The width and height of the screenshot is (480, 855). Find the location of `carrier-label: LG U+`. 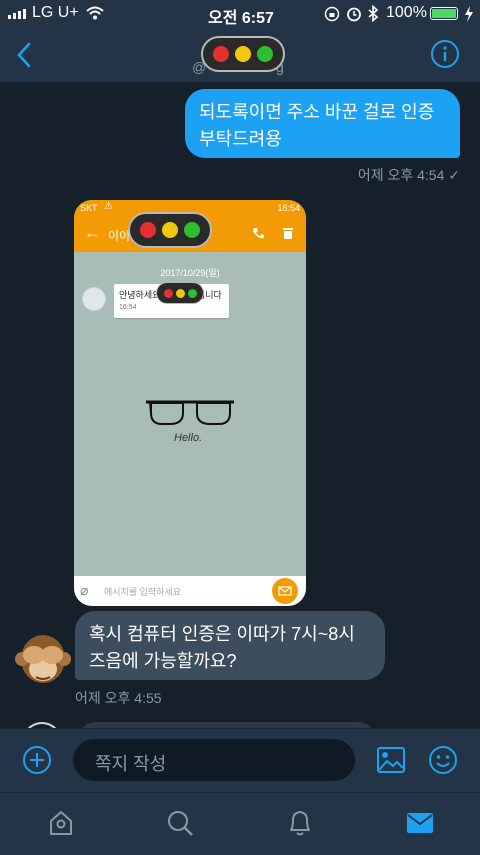

carrier-label: LG U+ is located at coordinates (55, 12).